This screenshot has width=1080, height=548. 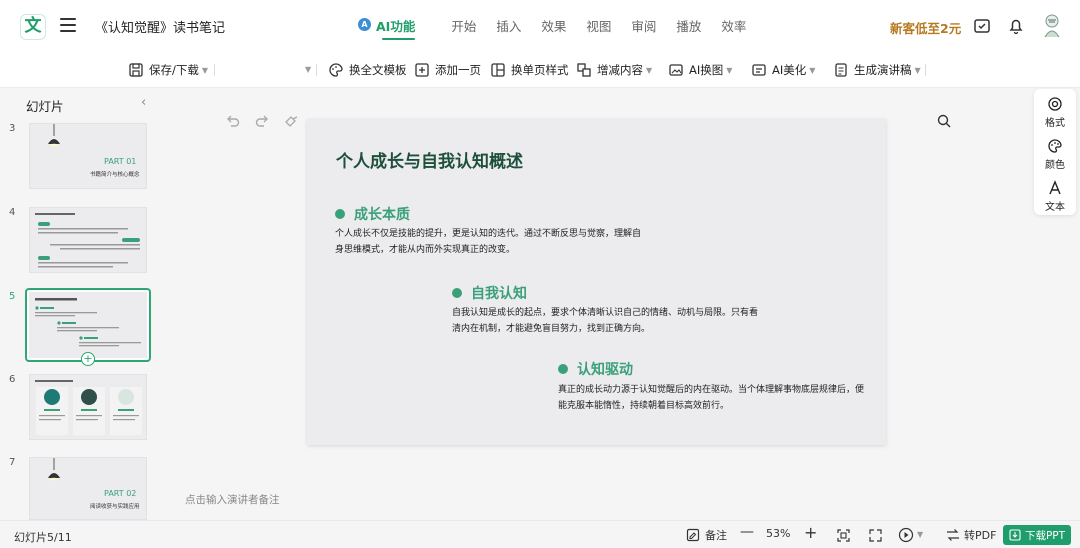 I want to click on add-page-icon, so click(x=422, y=70).